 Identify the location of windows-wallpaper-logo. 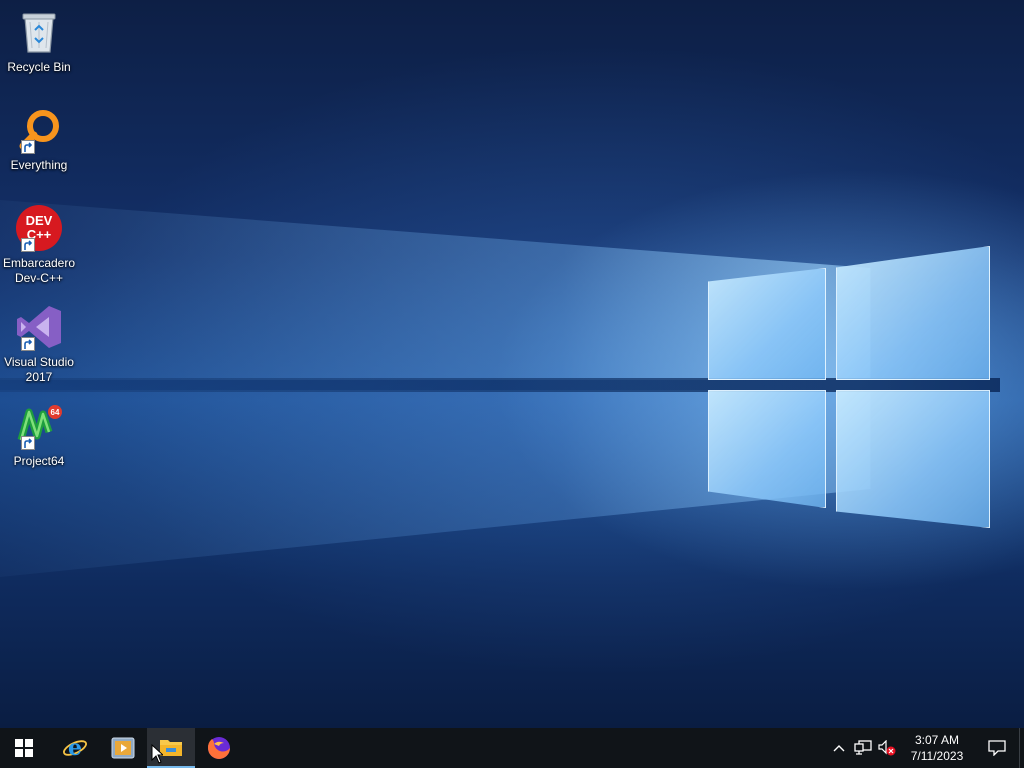
(848, 387).